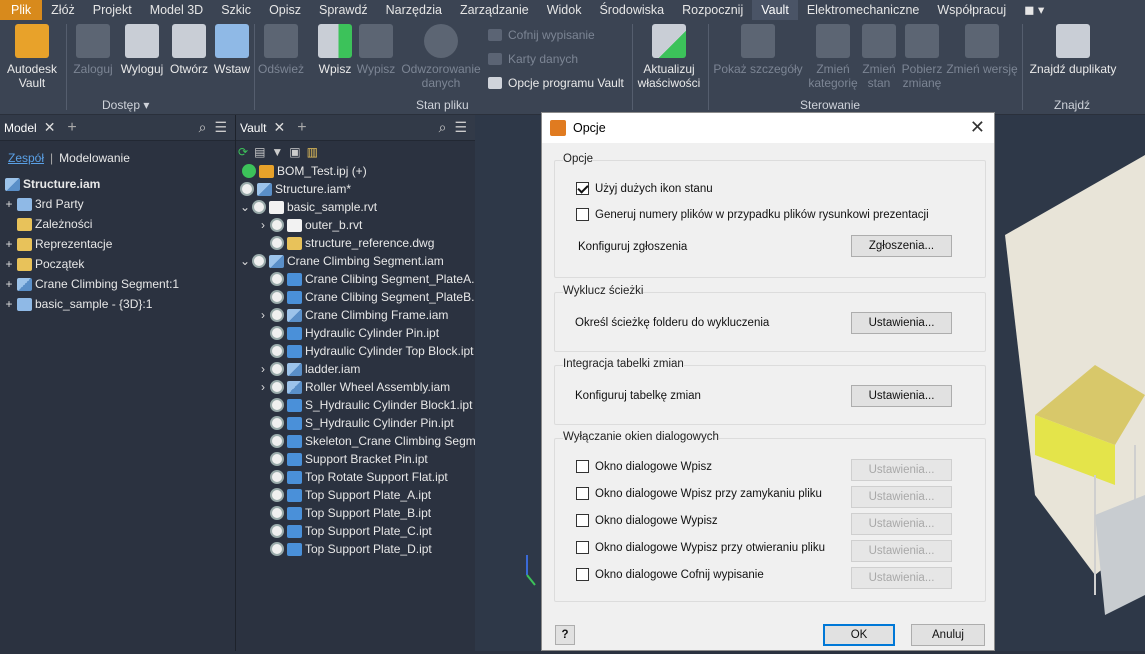 This screenshot has height=654, width=1145. Describe the element at coordinates (93, 50) in the screenshot. I see `zaloguj-button: Zaloguj` at that location.